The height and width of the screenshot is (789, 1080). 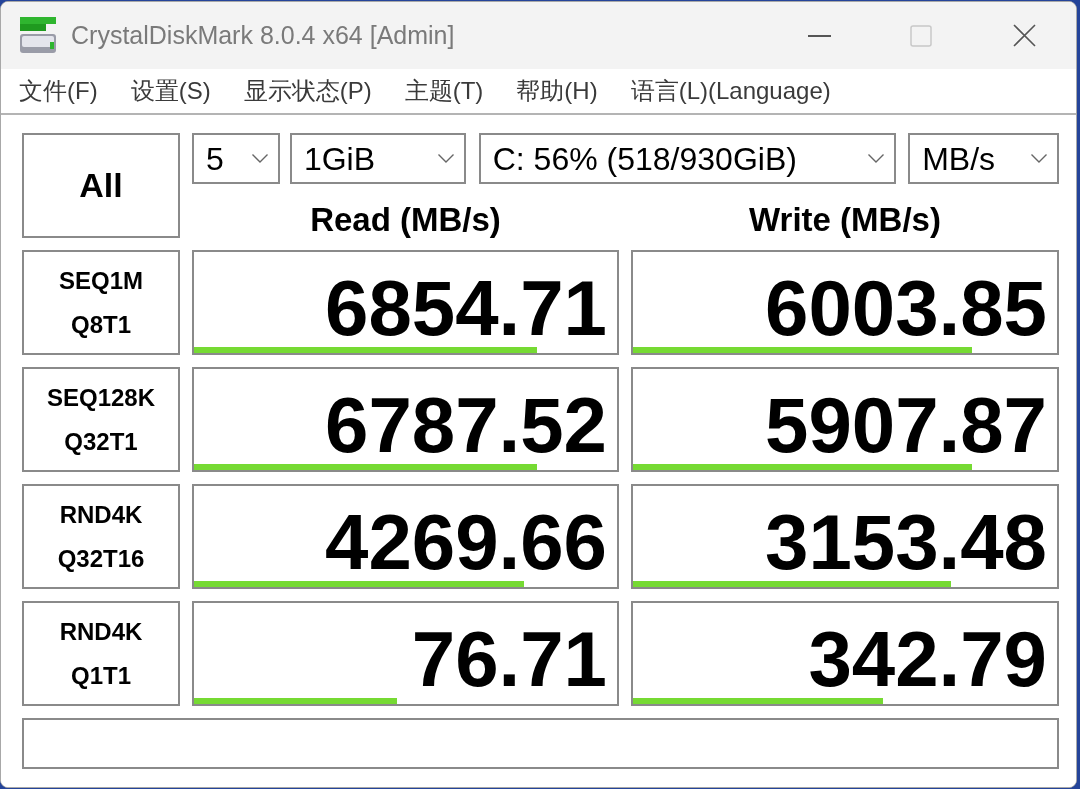 I want to click on test-button: SEQ128K Q32T1, so click(x=101, y=419).